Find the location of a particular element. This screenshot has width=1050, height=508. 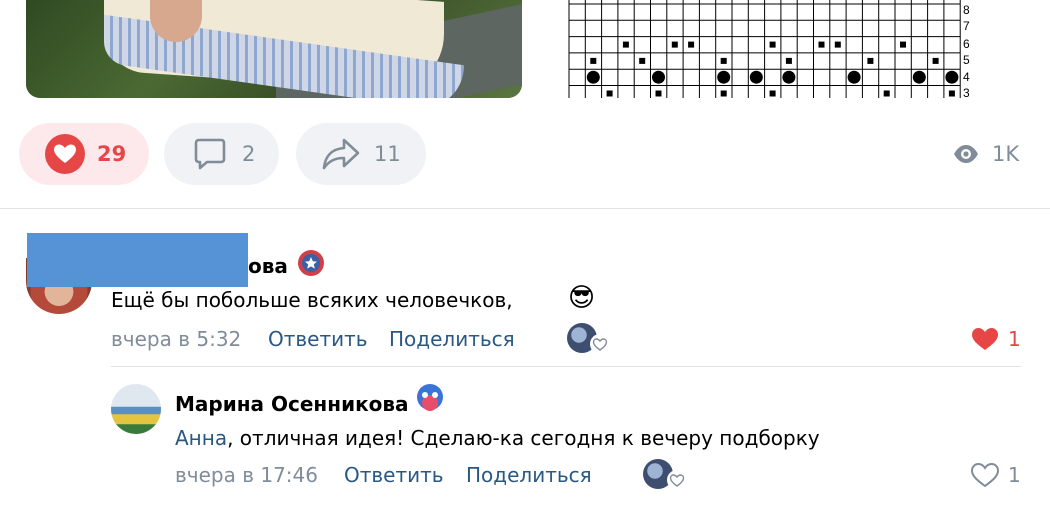

section-divider is located at coordinates (525, 208).